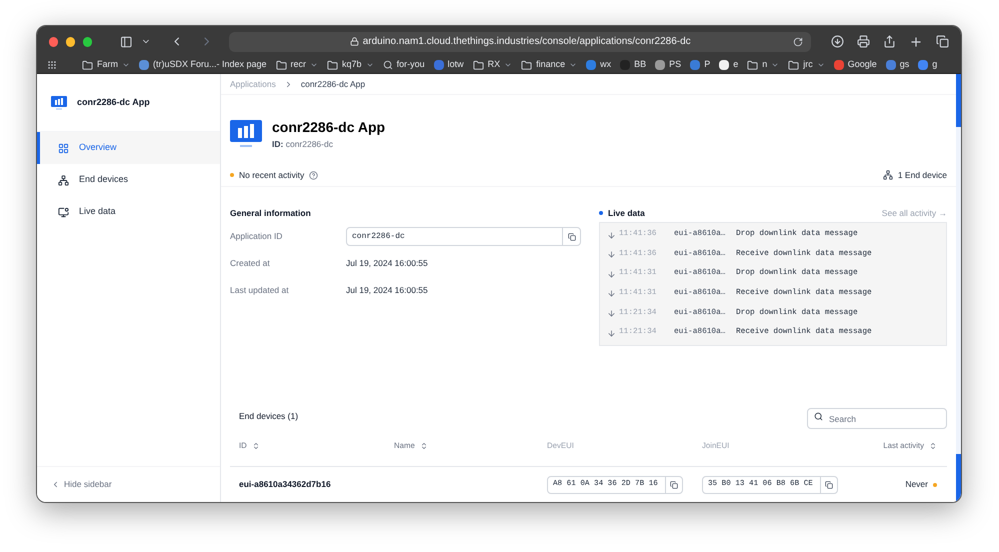 Image resolution: width=999 pixels, height=552 pixels. Describe the element at coordinates (943, 41) in the screenshot. I see `tabs-overview-icon` at that location.